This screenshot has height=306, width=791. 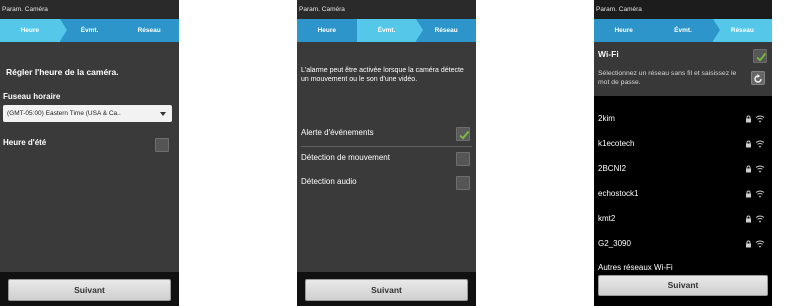 What do you see at coordinates (683, 143) in the screenshot?
I see `network-item: k1ecotech` at bounding box center [683, 143].